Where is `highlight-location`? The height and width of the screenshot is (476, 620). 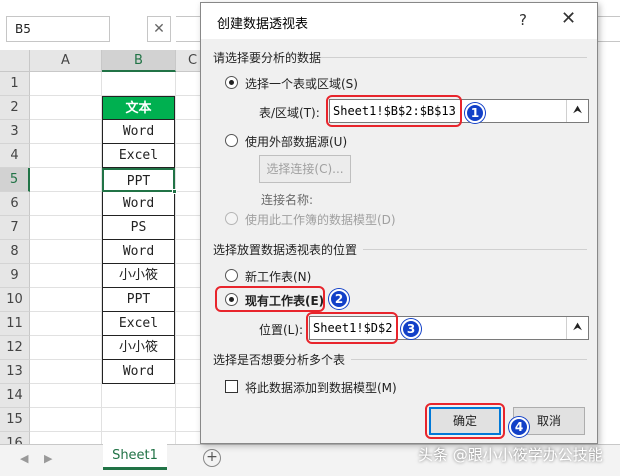 highlight-location is located at coordinates (352, 328).